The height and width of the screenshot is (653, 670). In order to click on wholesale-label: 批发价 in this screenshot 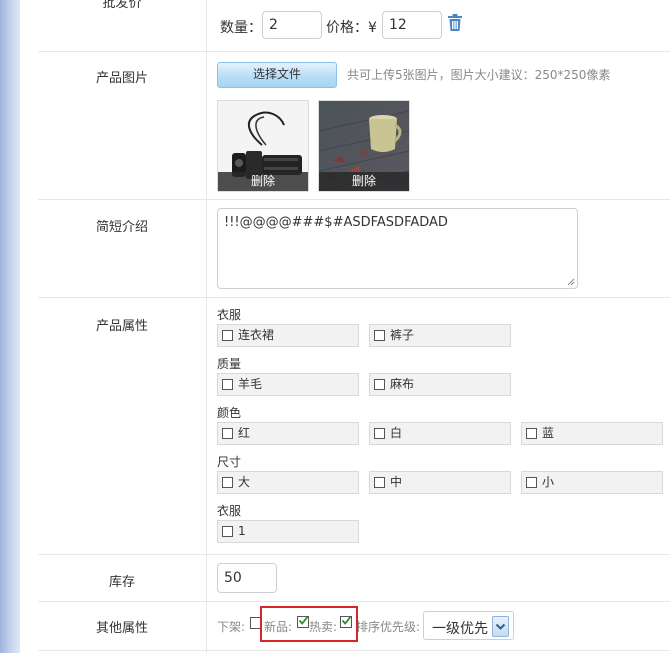, I will do `click(122, 5)`.